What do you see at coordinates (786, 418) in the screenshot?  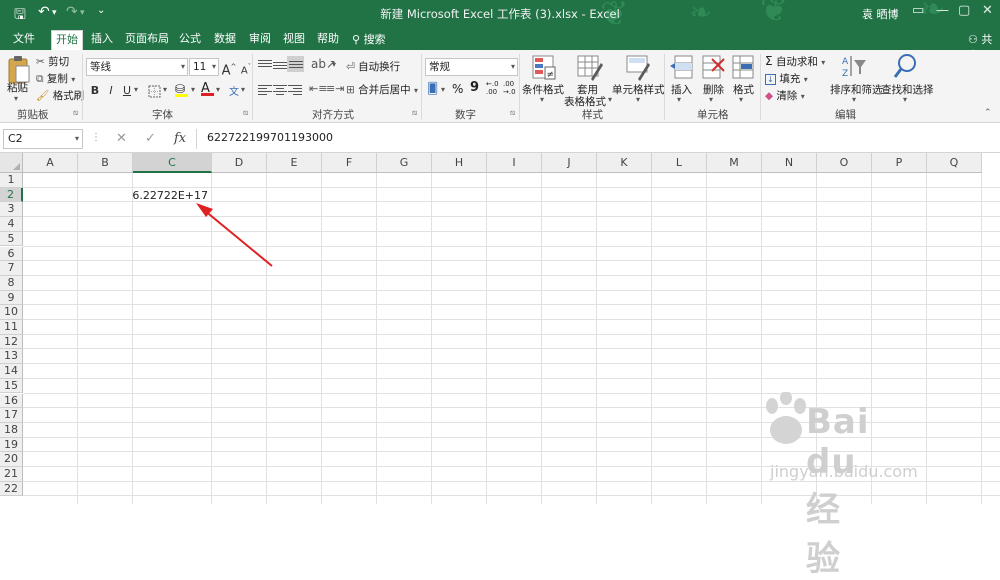 I see `paw-logo-icon` at bounding box center [786, 418].